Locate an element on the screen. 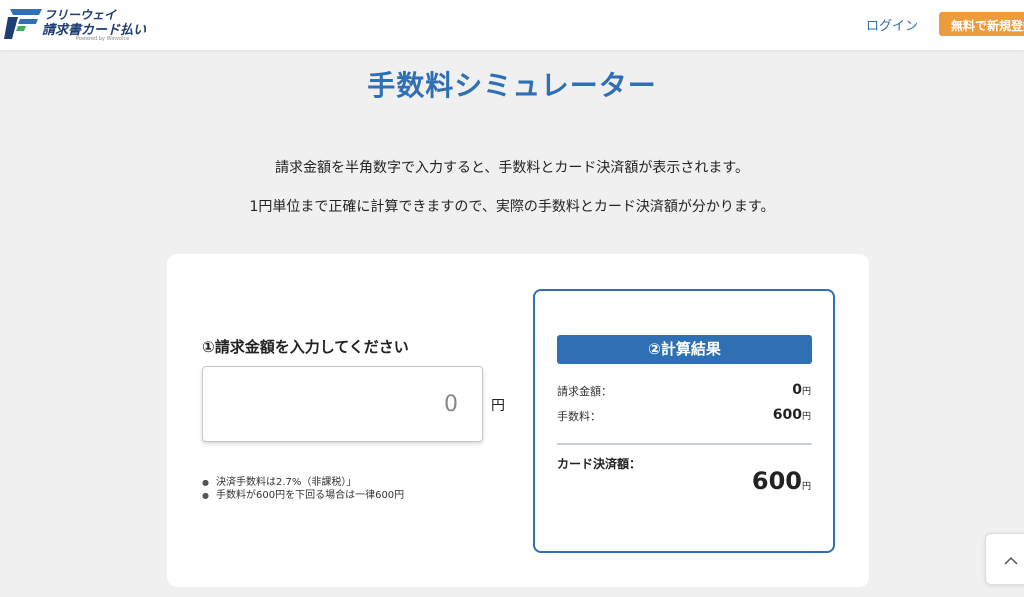  fee-note-minimum: 手数料が600円を下回る場合は一律600円 is located at coordinates (303, 495).